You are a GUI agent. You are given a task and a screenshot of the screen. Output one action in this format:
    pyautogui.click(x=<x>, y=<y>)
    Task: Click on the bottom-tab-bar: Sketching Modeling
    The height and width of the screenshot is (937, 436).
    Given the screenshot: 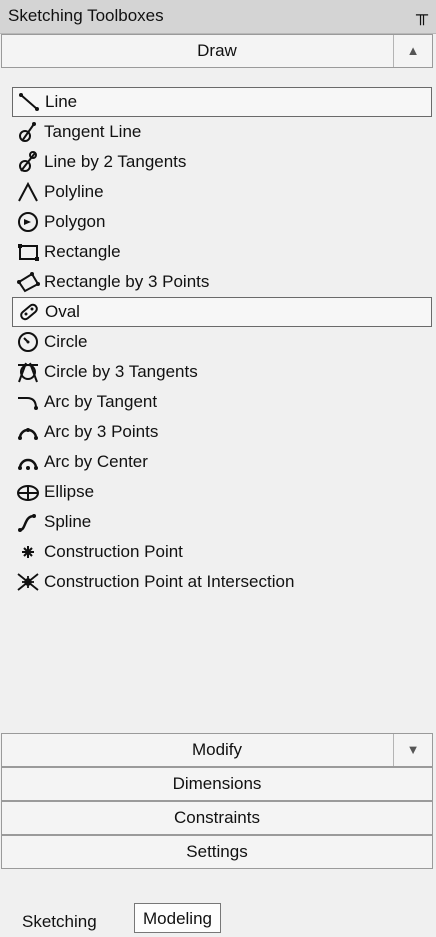 What is the action you would take?
    pyautogui.click(x=218, y=919)
    